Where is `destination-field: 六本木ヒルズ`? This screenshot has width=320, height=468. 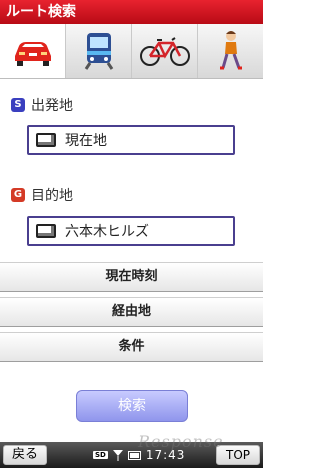 destination-field: 六本木ヒルズ is located at coordinates (131, 231).